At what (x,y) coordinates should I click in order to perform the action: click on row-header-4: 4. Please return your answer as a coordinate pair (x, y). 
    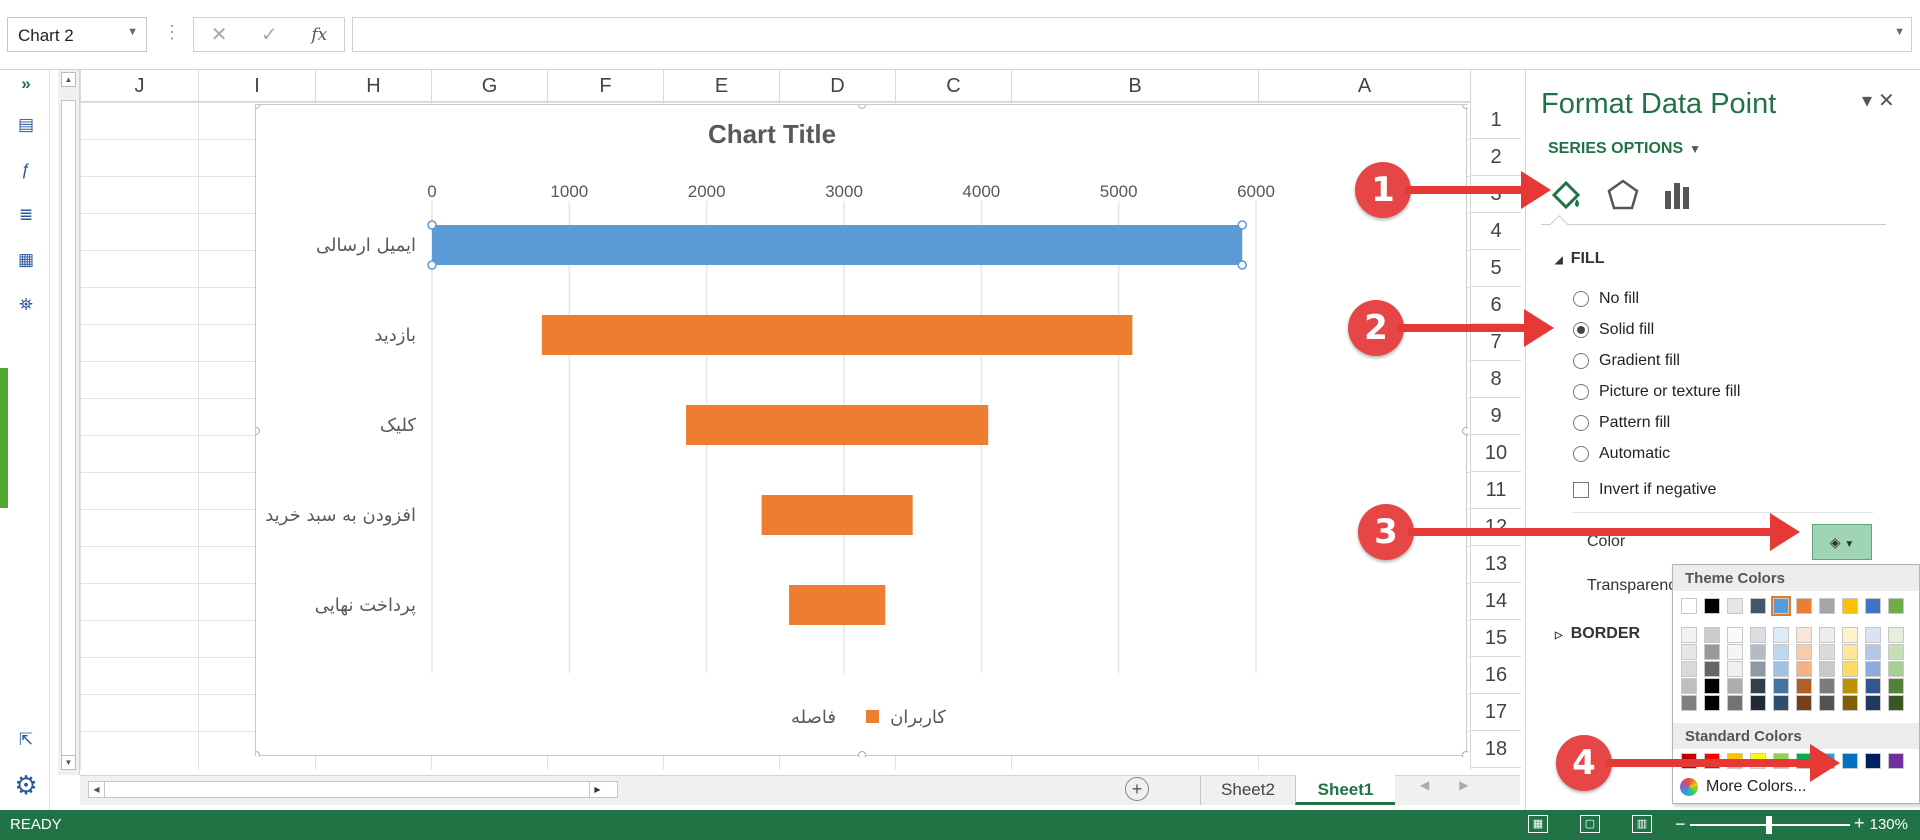
    Looking at the image, I should click on (1496, 231).